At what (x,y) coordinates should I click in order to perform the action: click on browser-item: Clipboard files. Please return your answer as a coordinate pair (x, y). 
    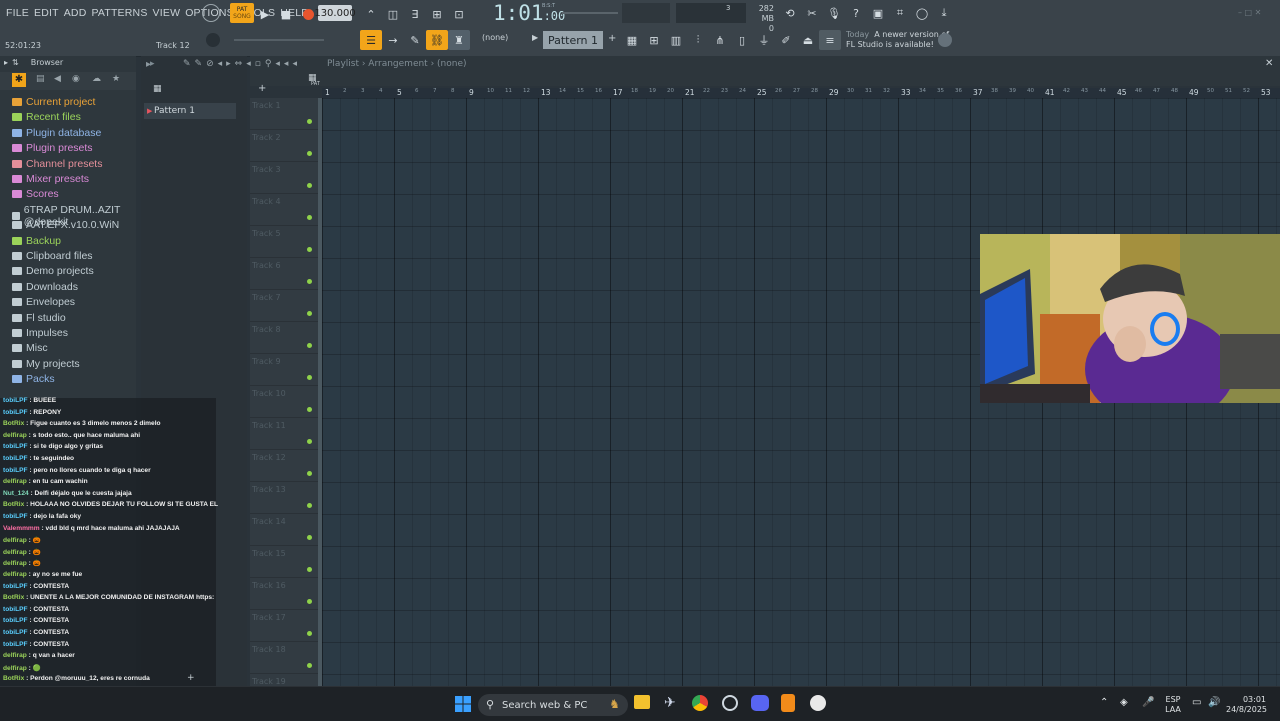
    Looking at the image, I should click on (52, 256).